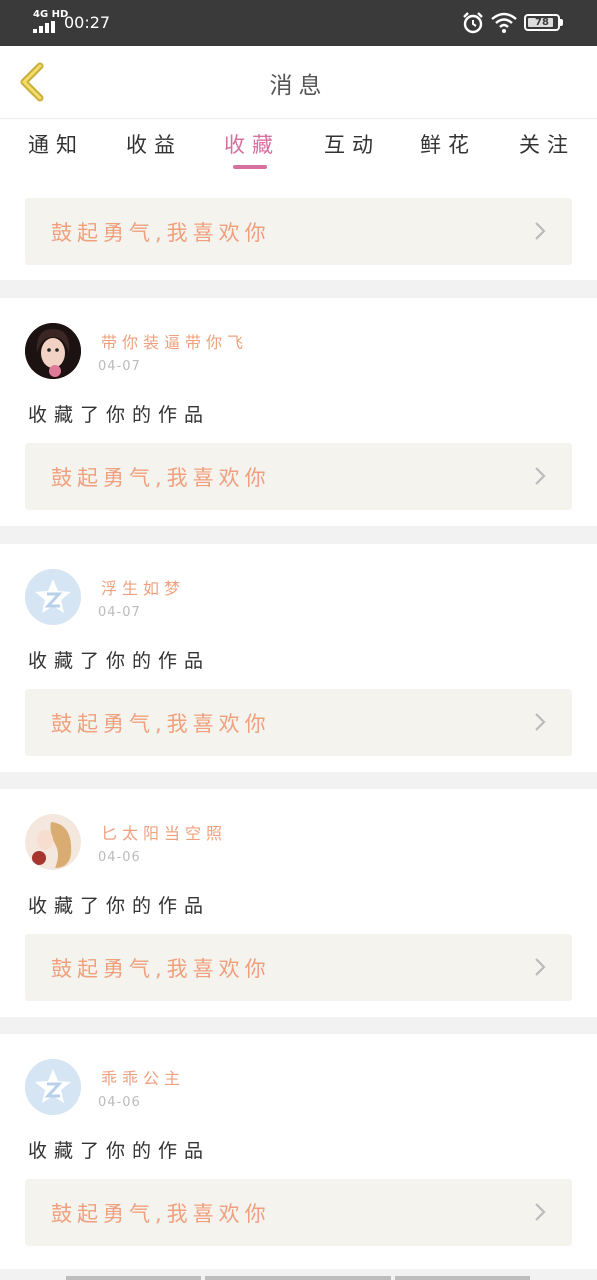 The width and height of the screenshot is (597, 1280). Describe the element at coordinates (154, 144) in the screenshot. I see `tab-earnings: 收益` at that location.